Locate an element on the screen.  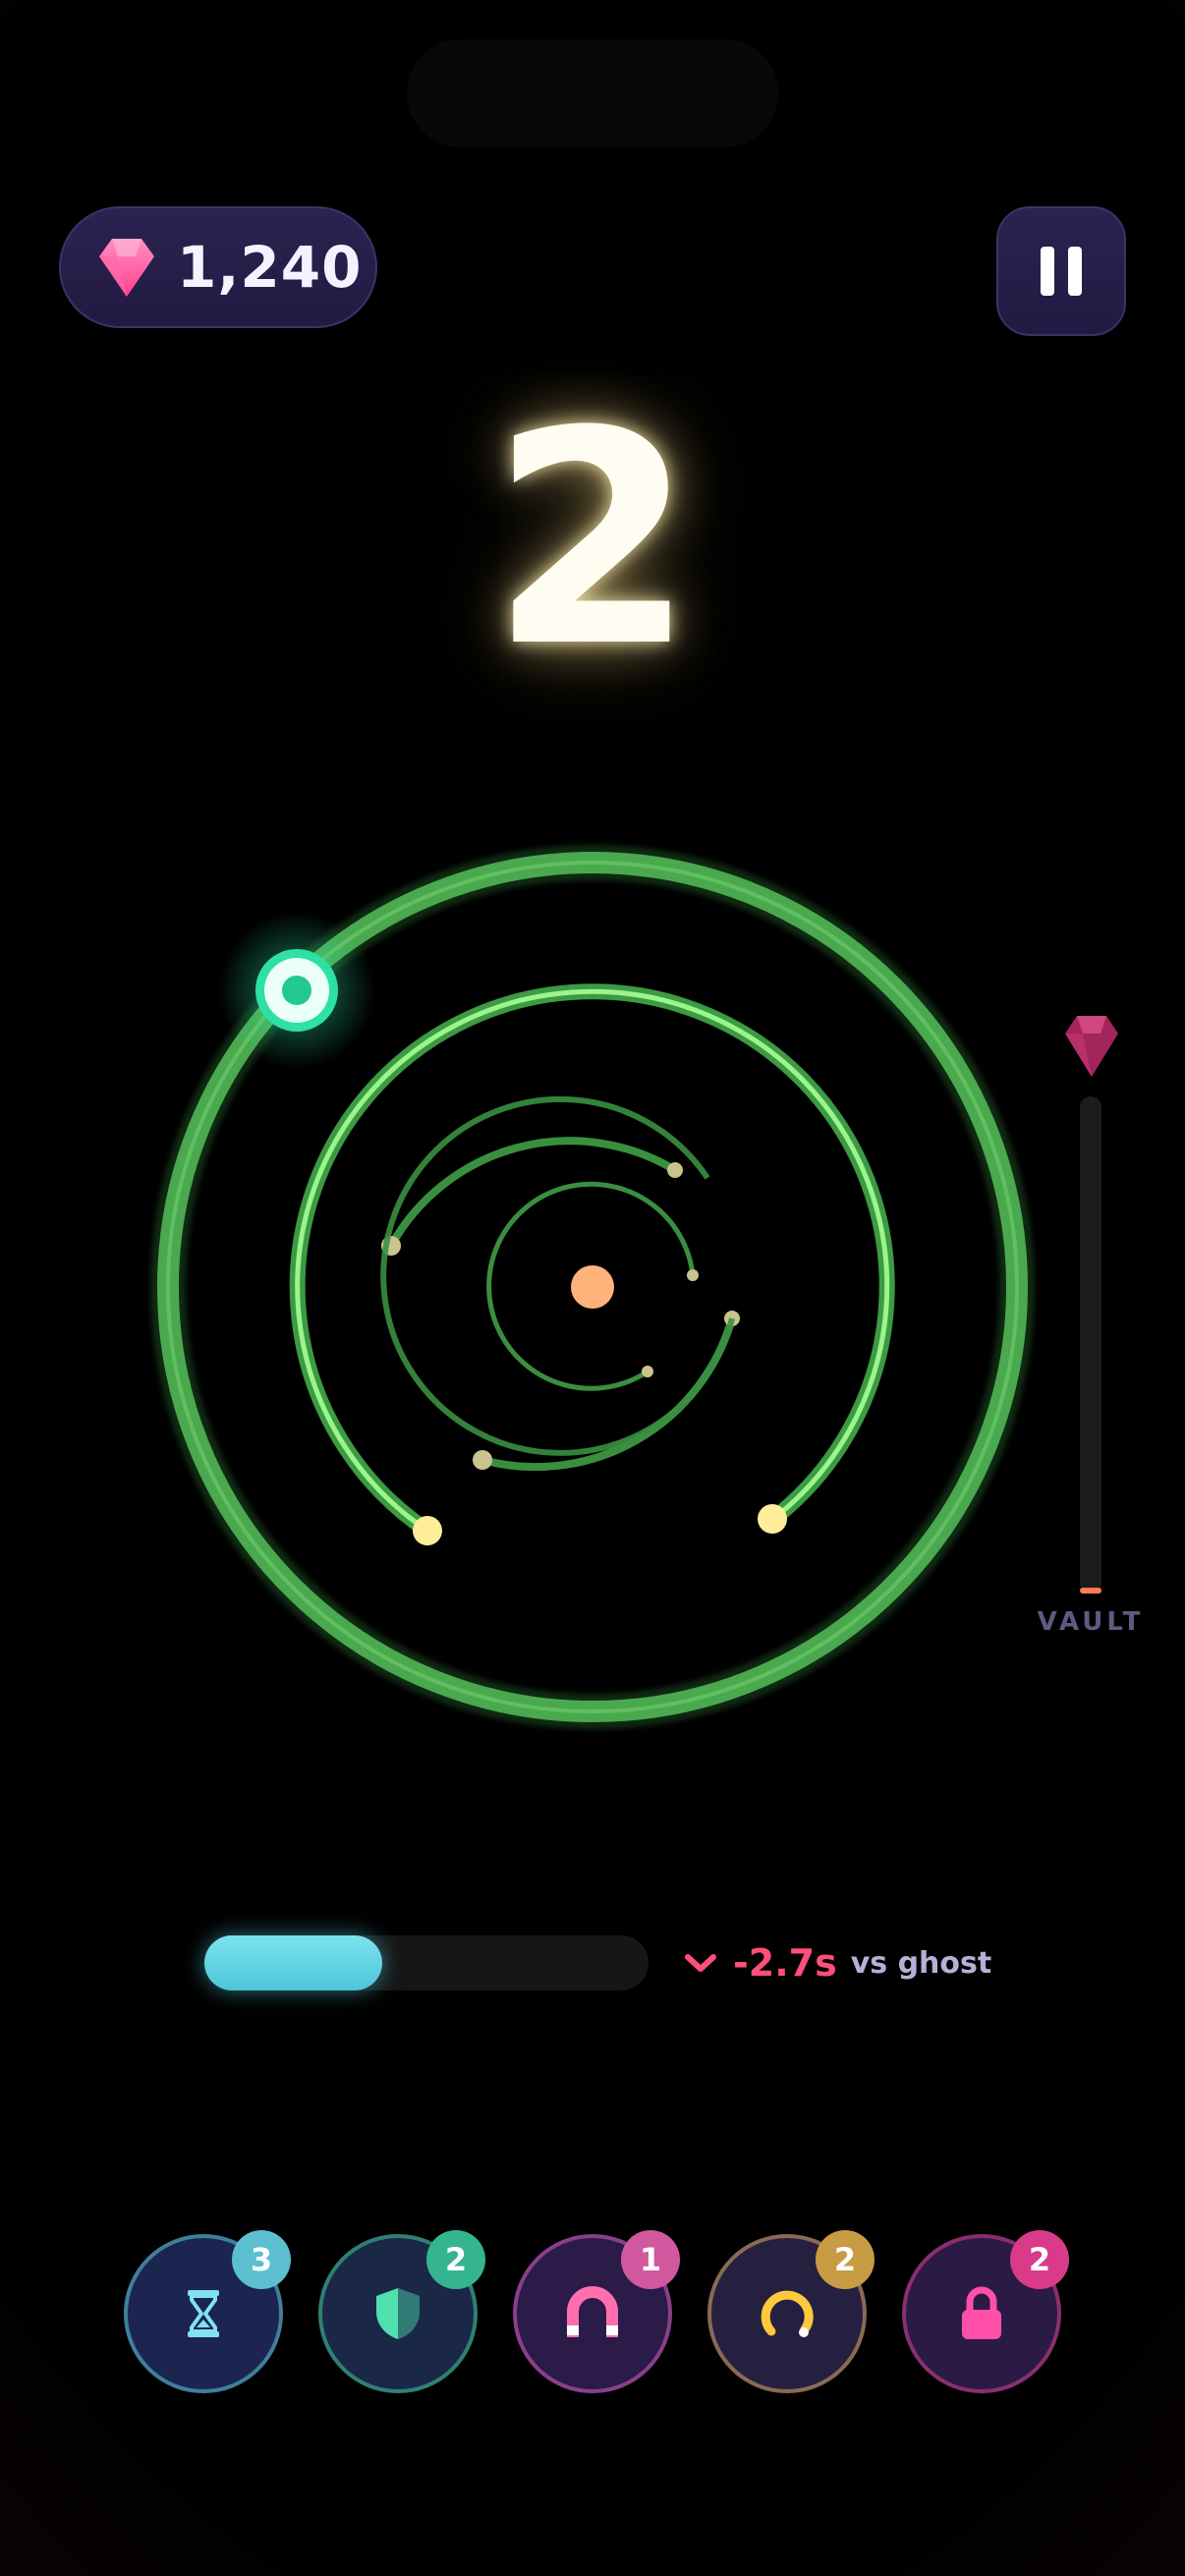
powerup-ring-button: 2 is located at coordinates (791, 2311).